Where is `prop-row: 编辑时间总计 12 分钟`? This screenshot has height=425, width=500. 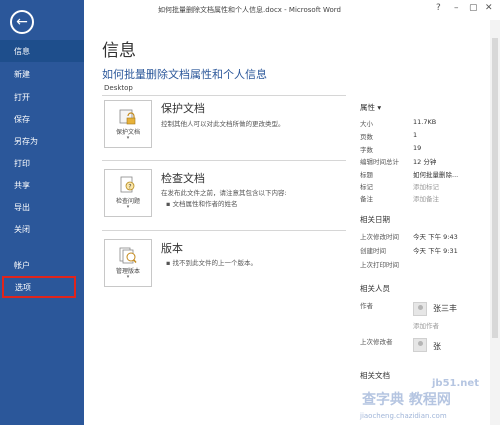
prop-row: 编辑时间总计 12 分钟 is located at coordinates (425, 161).